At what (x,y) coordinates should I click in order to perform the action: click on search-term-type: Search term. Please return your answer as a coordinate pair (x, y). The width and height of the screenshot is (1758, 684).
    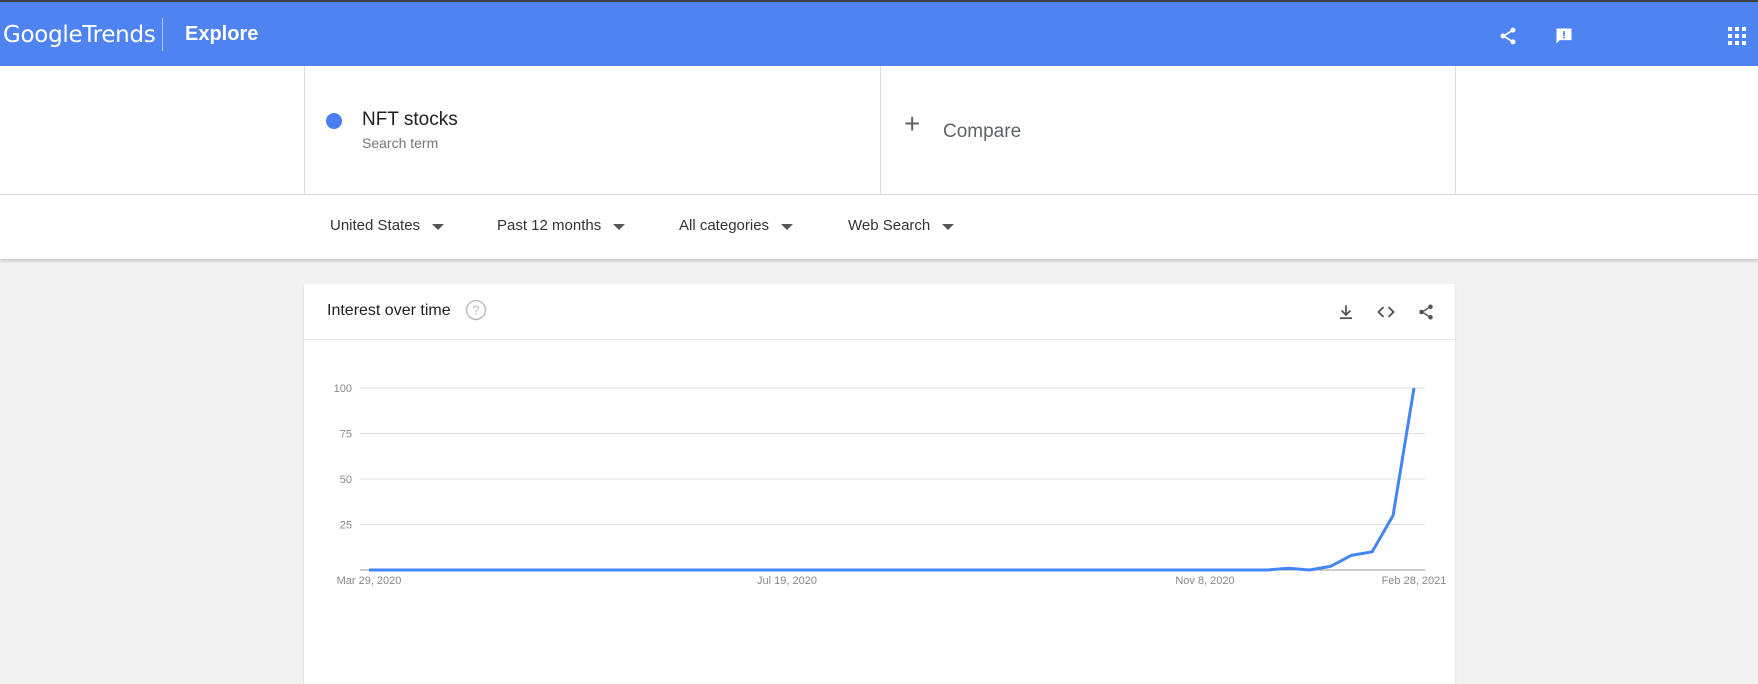
    Looking at the image, I should click on (400, 143).